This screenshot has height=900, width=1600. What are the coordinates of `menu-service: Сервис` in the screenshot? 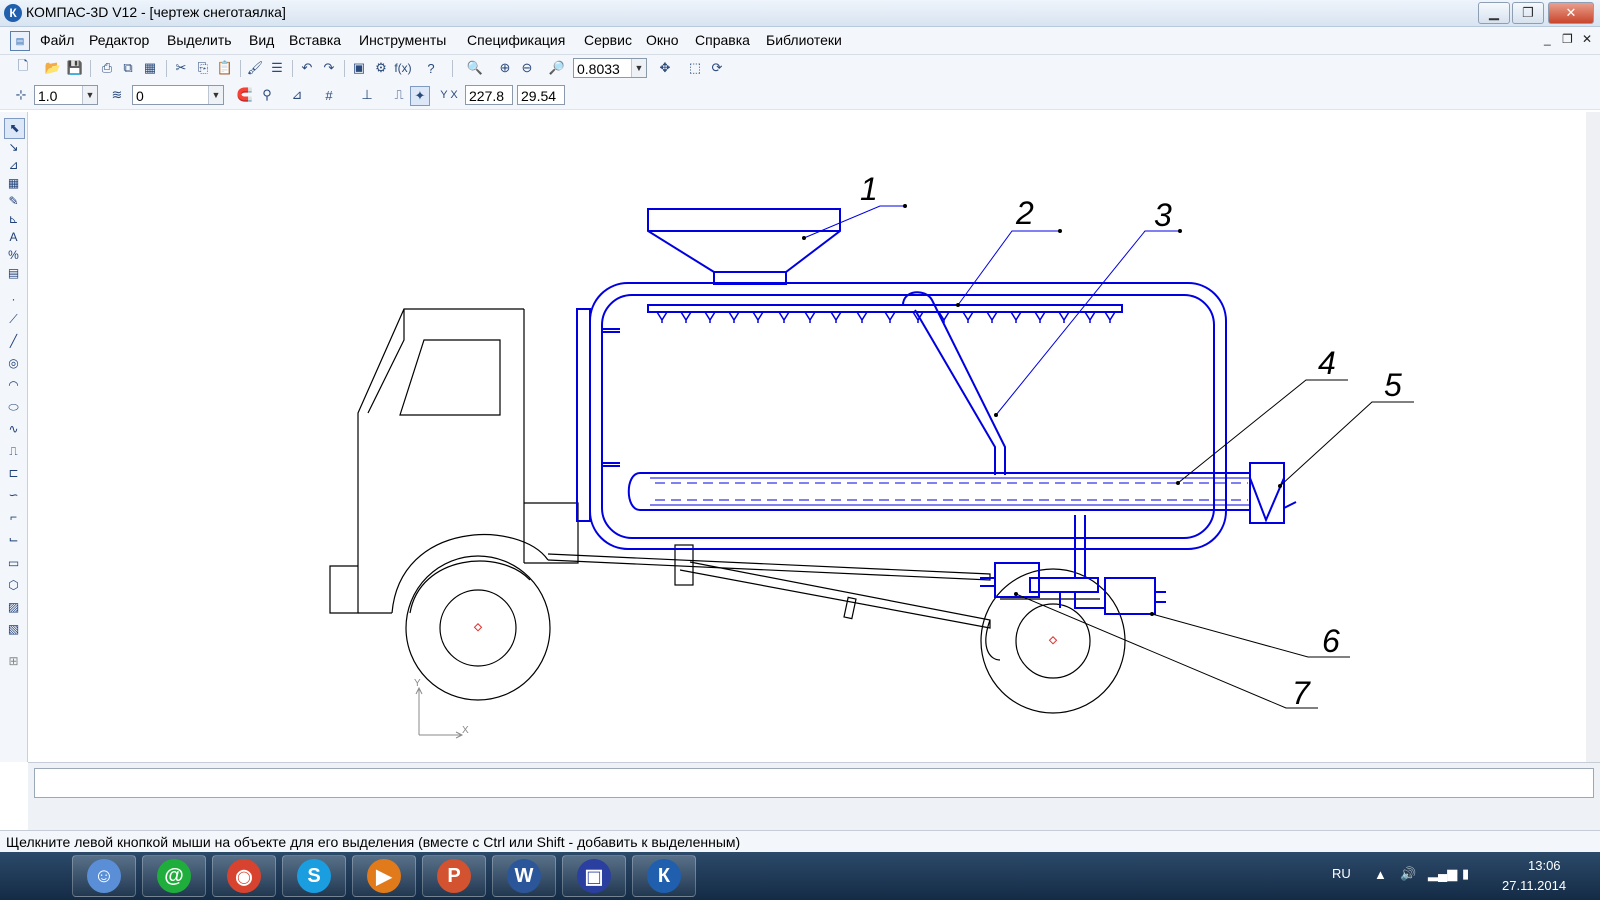 It's located at (608, 40).